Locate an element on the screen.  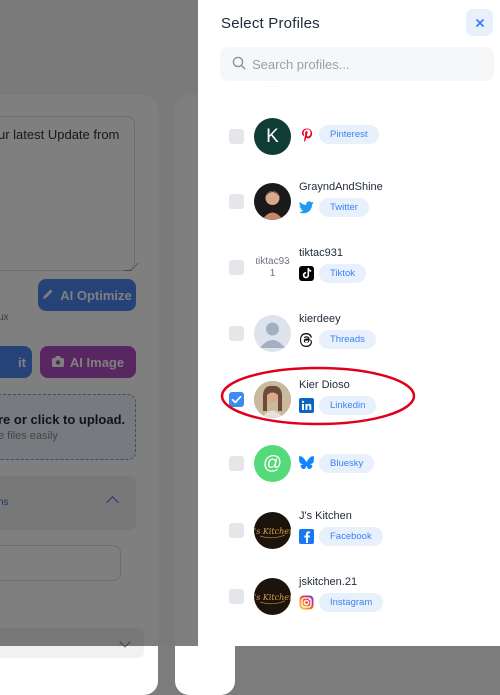
profile-row: J's Kitchen jskitchen.21 Instagram is located at coordinates (349, 595).